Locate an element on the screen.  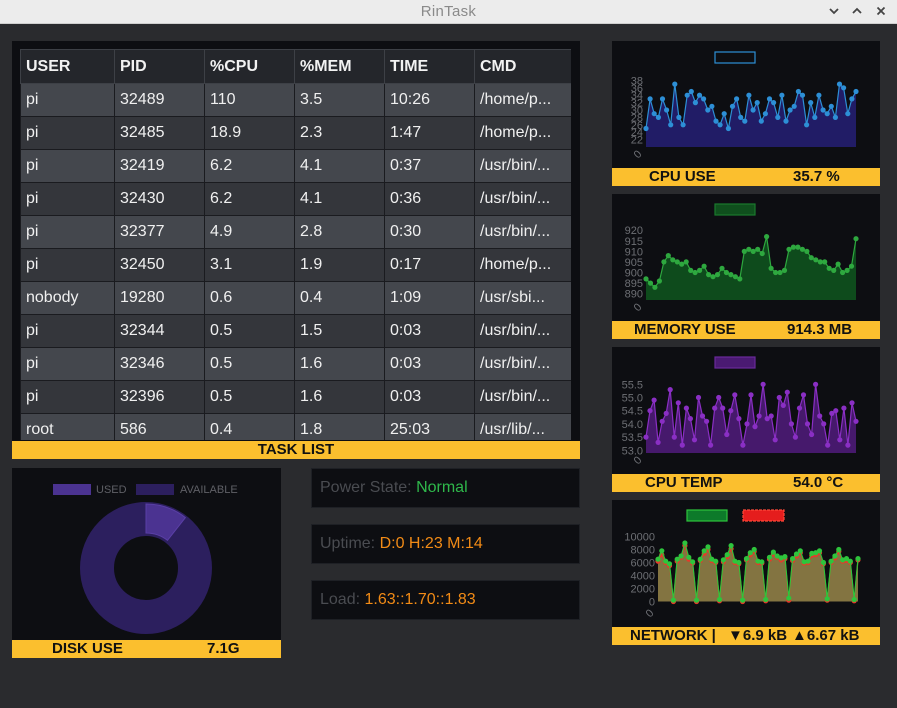
table-cell: 1:09 is located at coordinates (429, 298).